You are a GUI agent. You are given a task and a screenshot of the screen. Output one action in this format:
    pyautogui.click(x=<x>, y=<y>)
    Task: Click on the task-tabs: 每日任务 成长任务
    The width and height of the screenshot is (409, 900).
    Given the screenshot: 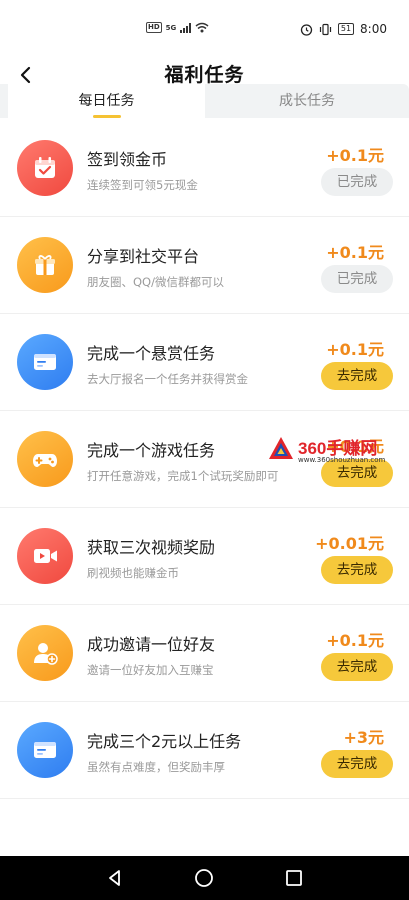 What is the action you would take?
    pyautogui.click(x=208, y=101)
    